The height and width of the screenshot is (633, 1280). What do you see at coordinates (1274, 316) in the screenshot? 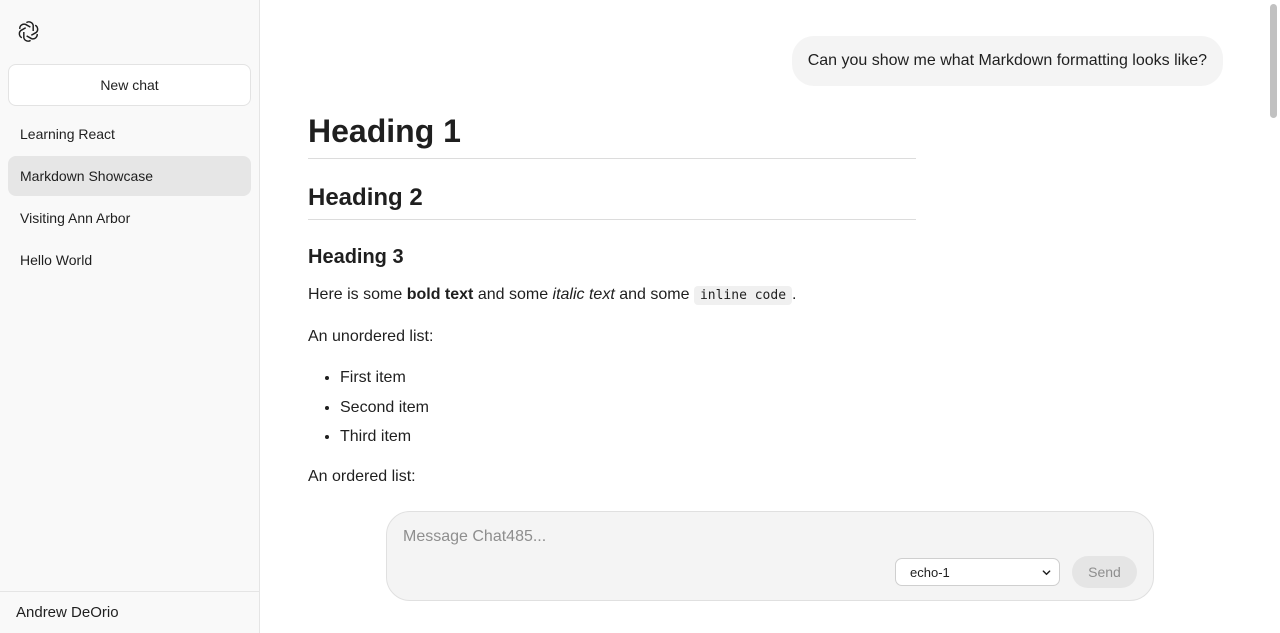
I see `scrollbar` at bounding box center [1274, 316].